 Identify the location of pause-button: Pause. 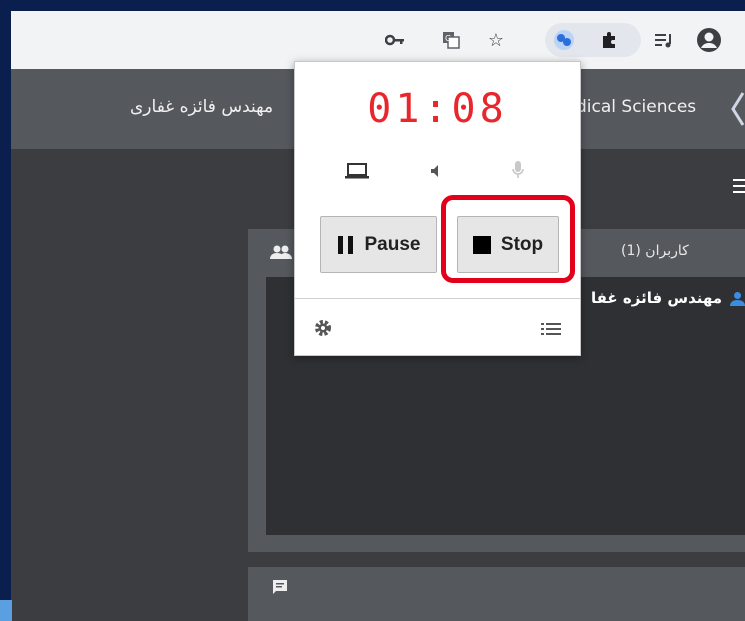
(378, 244).